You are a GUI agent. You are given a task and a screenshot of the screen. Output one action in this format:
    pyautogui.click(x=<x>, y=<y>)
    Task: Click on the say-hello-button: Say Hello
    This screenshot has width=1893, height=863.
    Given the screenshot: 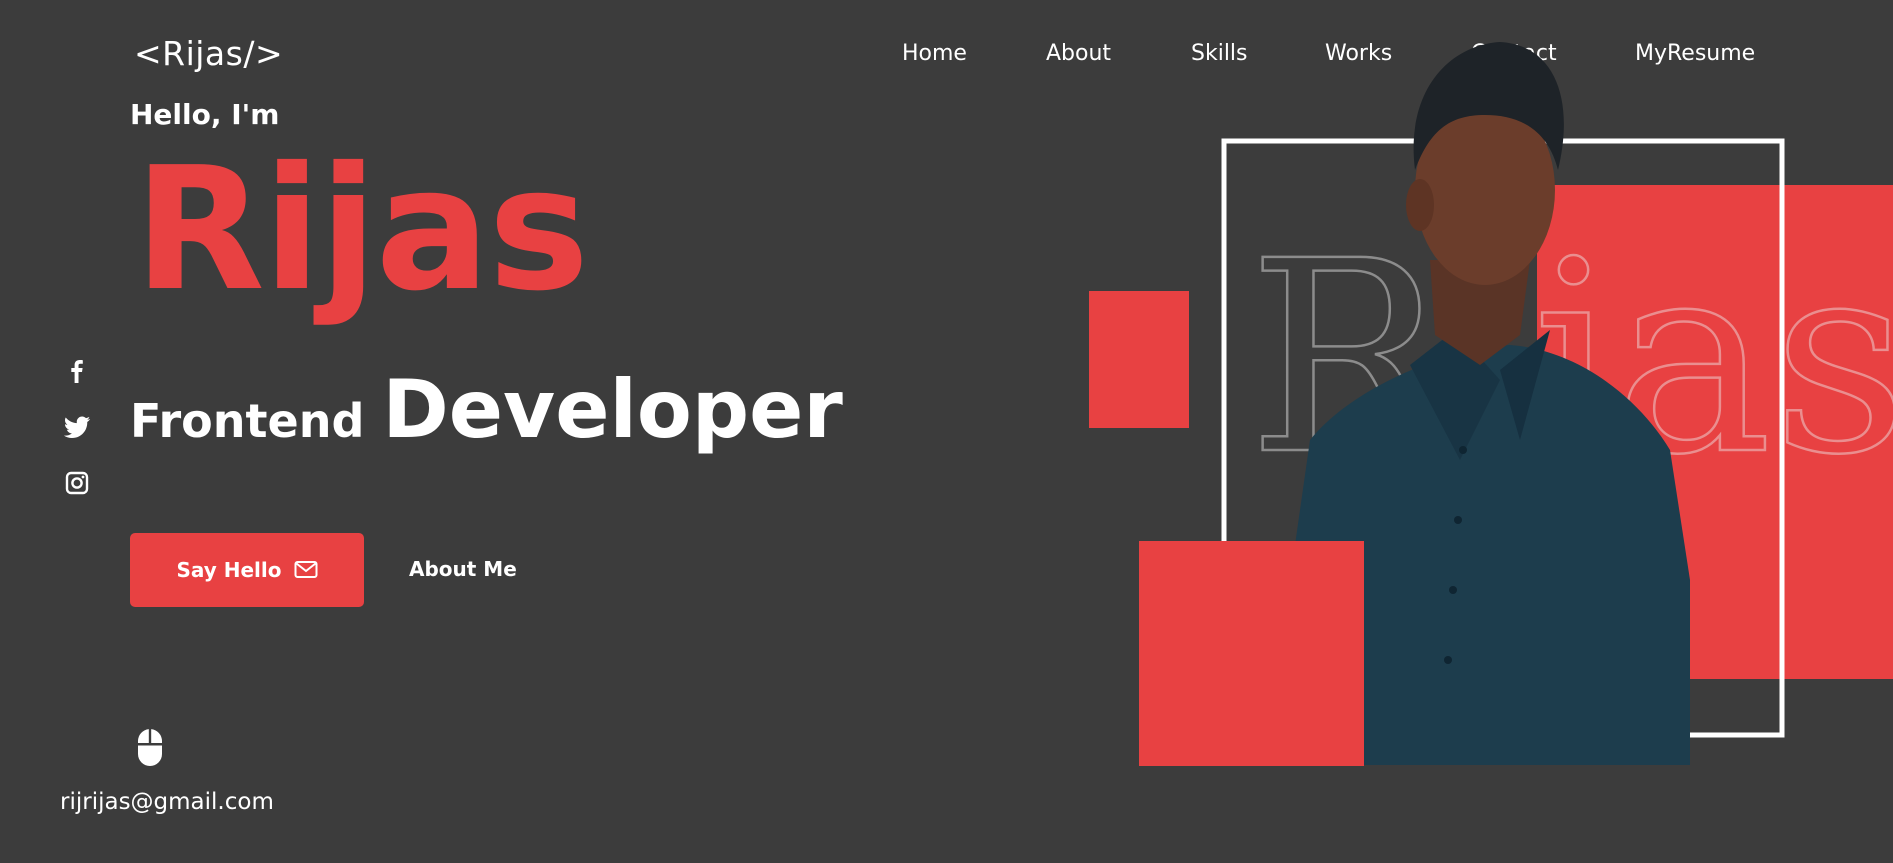 What is the action you would take?
    pyautogui.click(x=247, y=570)
    